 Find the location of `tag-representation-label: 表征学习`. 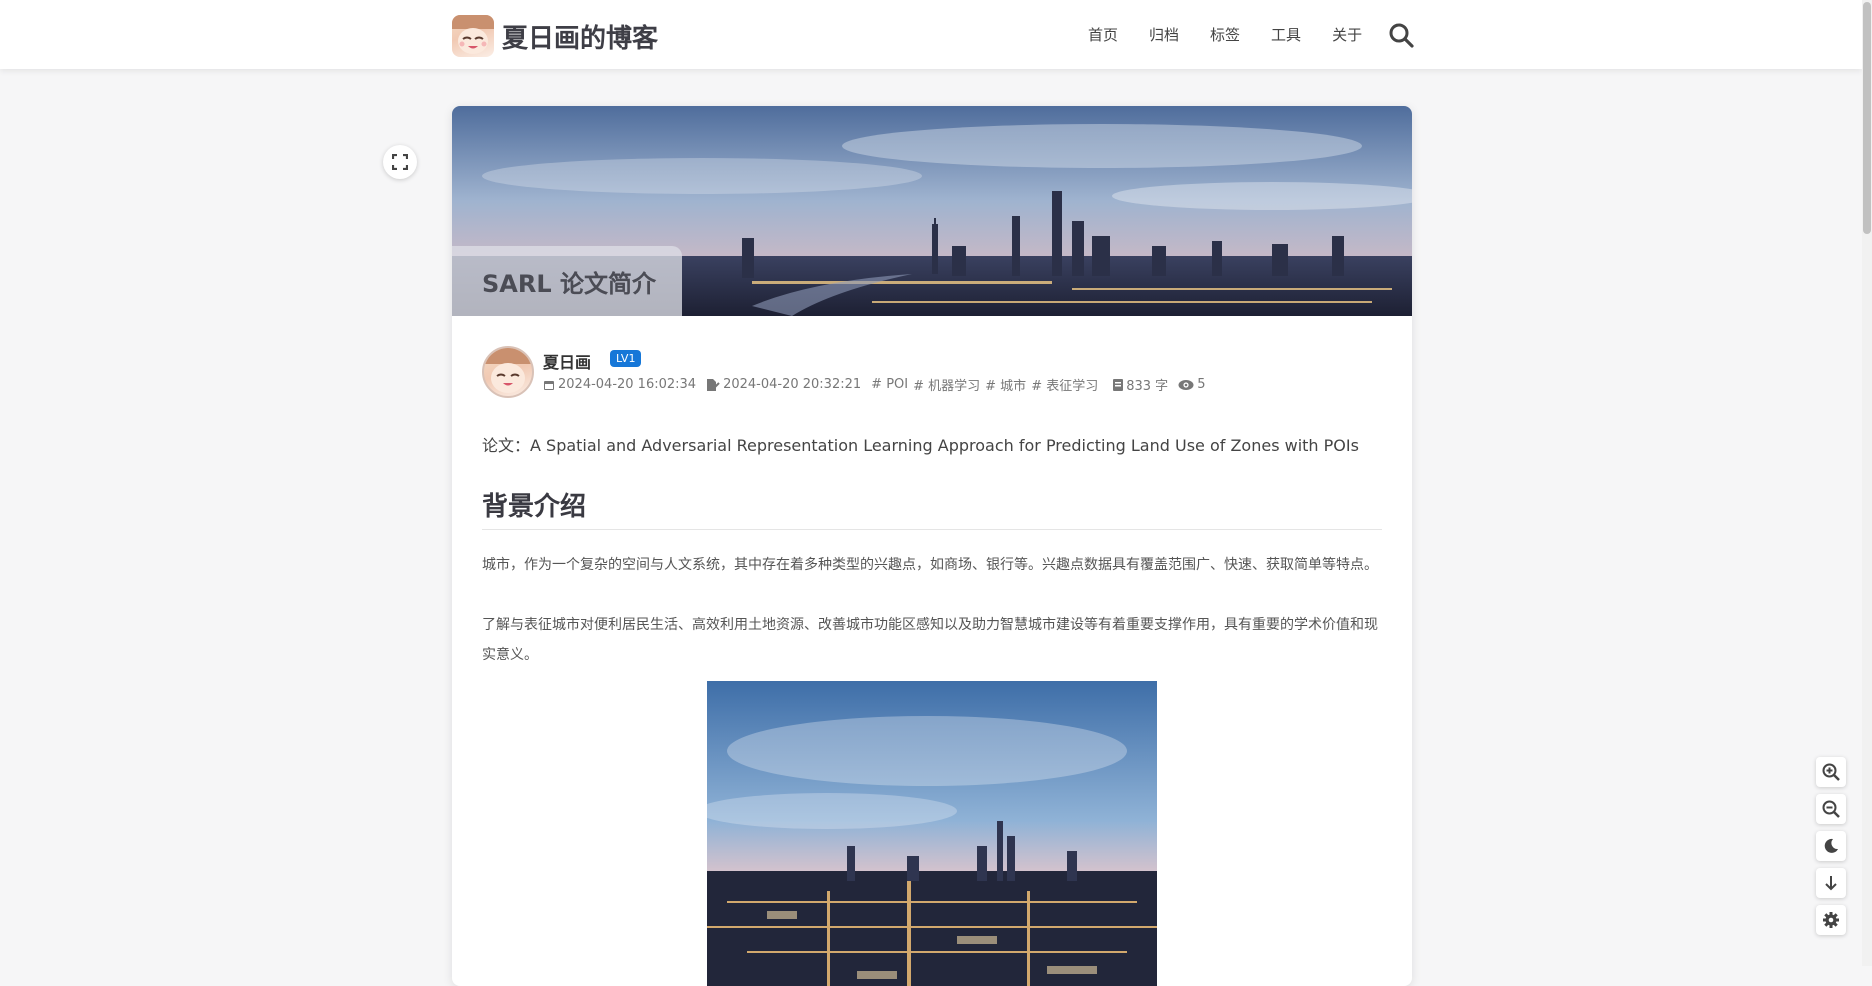

tag-representation-label: 表征学习 is located at coordinates (1072, 386).